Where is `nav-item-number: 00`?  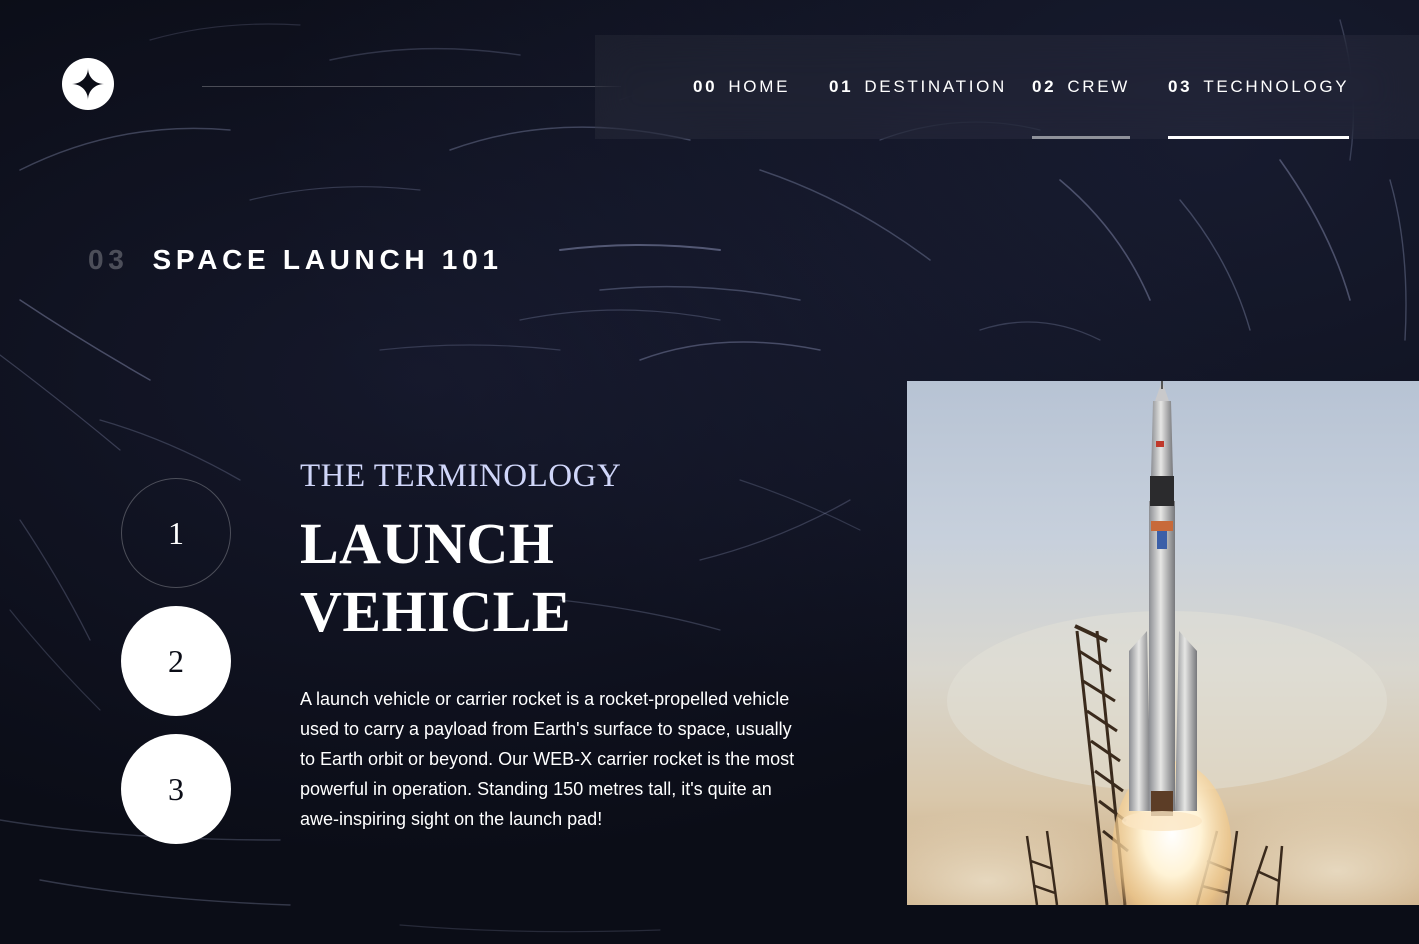
nav-item-number: 00 is located at coordinates (705, 86).